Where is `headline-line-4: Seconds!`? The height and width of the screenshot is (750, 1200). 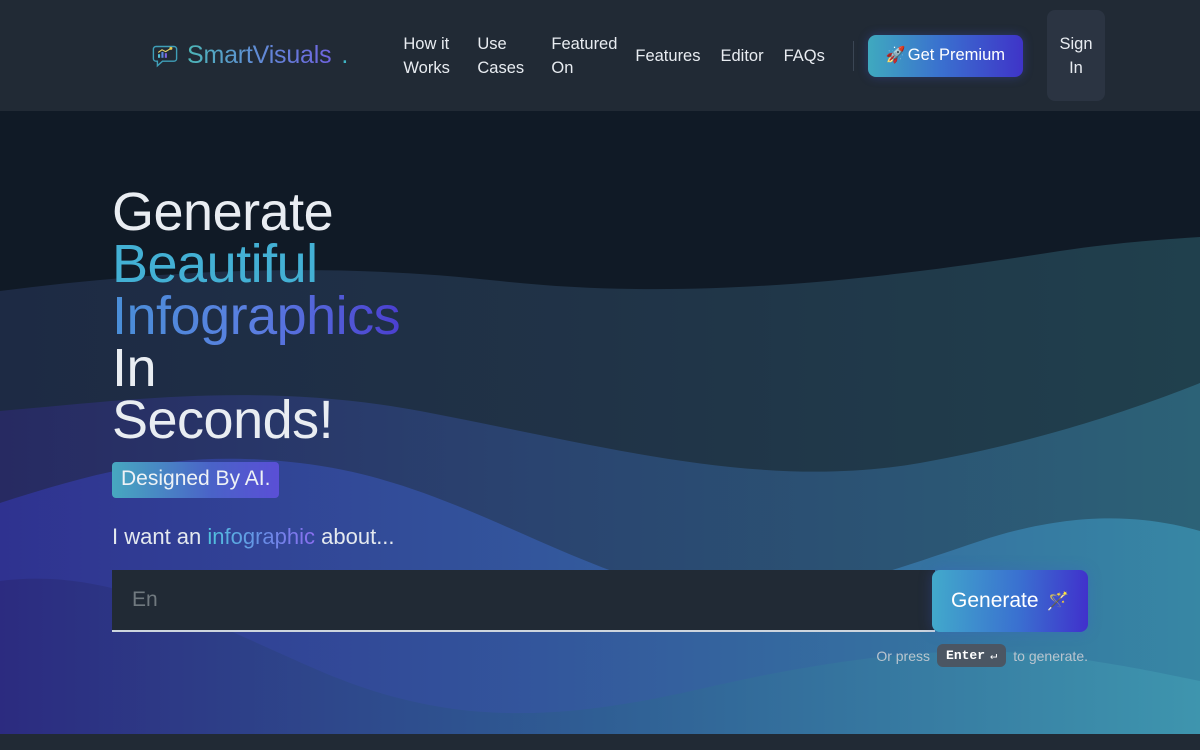 headline-line-4: Seconds! is located at coordinates (223, 420).